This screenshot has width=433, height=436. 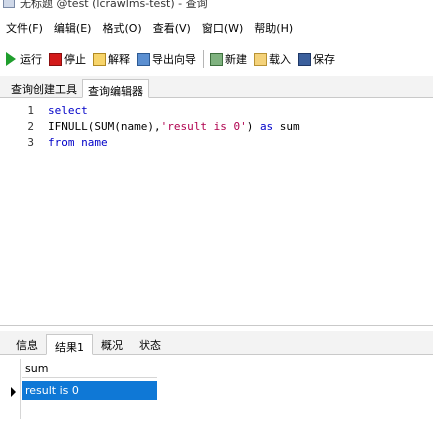 I want to click on sql-function: IFNULL(SUM(name),, so click(x=104, y=126).